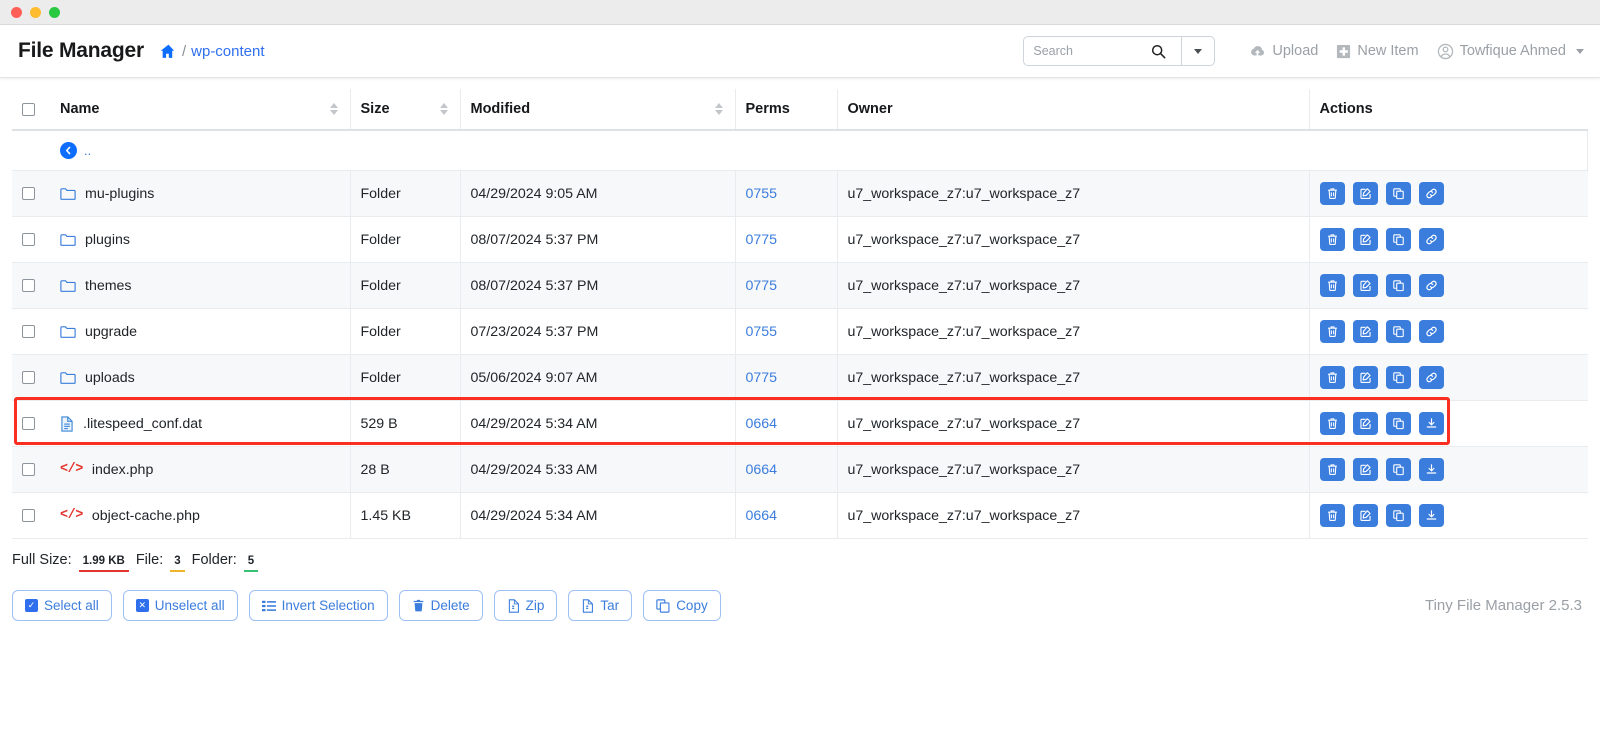 This screenshot has width=1600, height=751. What do you see at coordinates (119, 194) in the screenshot?
I see `file-name-label: mu-plugins` at bounding box center [119, 194].